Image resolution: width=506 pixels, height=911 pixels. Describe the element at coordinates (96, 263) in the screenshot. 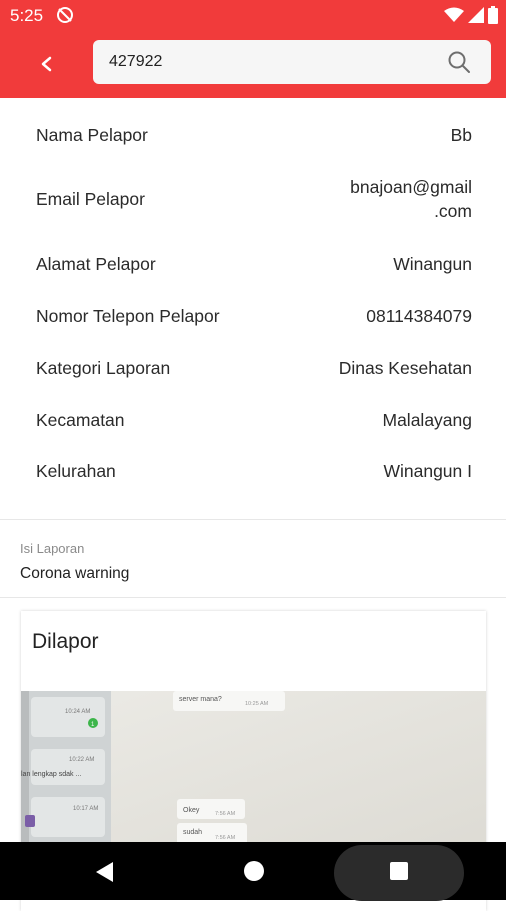

I see `detail-label: Alamat Pelapor` at that location.